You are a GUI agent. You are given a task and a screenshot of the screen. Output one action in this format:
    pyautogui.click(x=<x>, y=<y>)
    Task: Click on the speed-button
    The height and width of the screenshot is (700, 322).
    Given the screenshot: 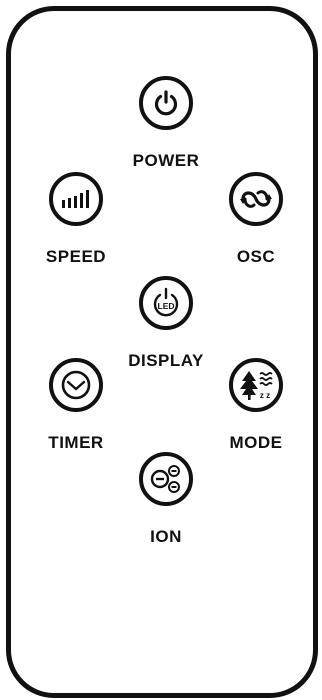 What is the action you would take?
    pyautogui.click(x=76, y=199)
    